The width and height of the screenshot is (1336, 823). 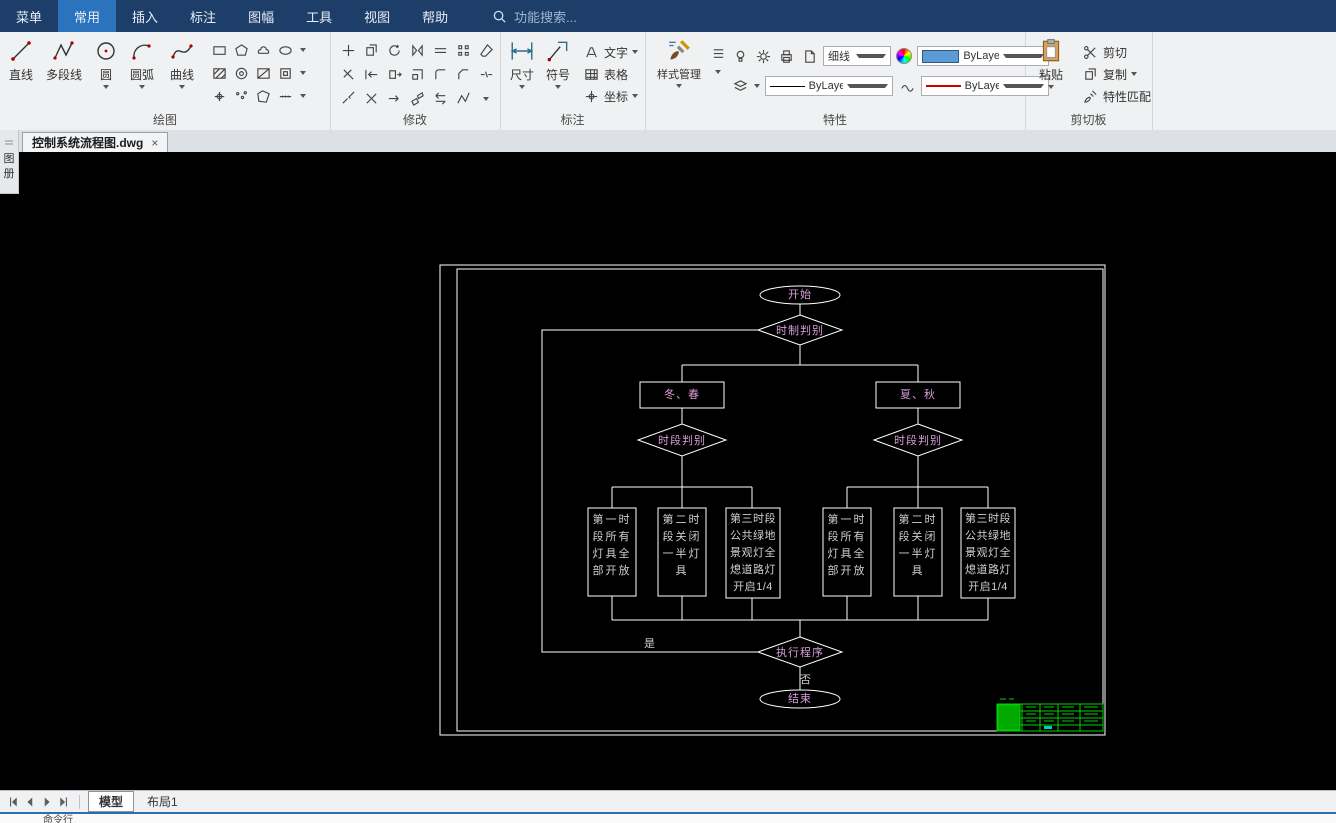 I want to click on lengthen-icon, so click(x=394, y=99).